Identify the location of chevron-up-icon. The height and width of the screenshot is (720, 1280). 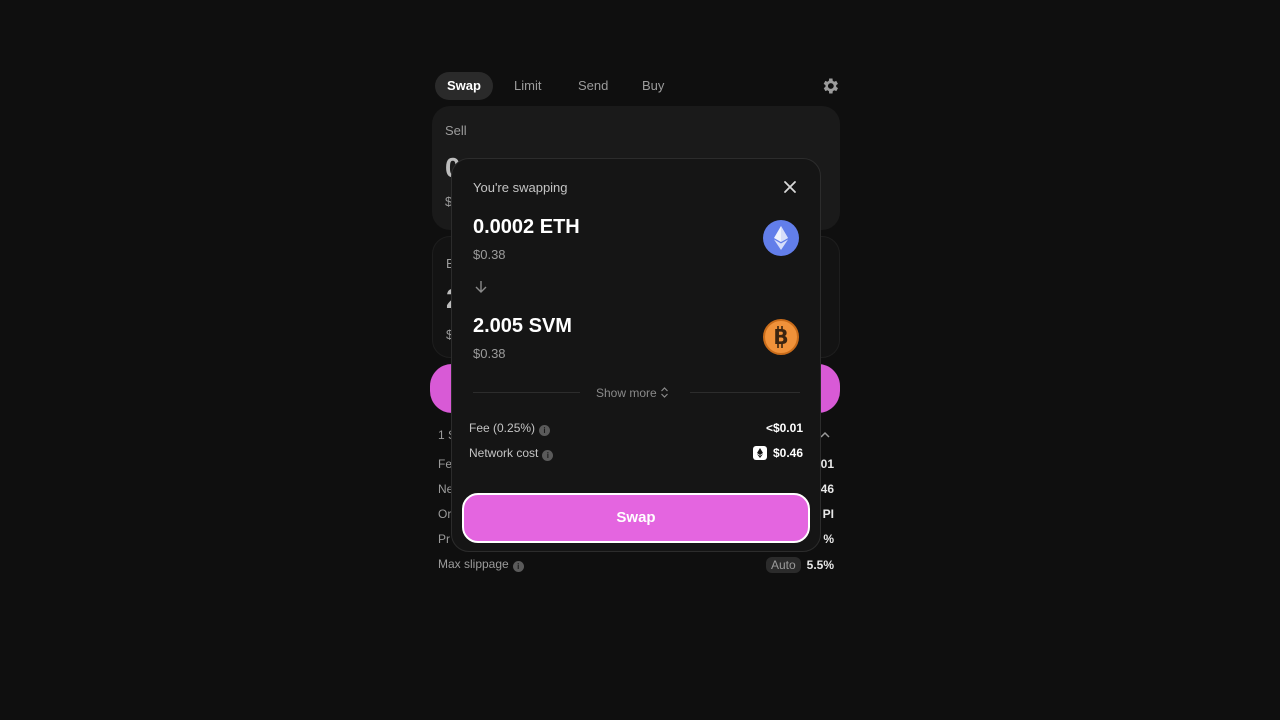
(825, 435).